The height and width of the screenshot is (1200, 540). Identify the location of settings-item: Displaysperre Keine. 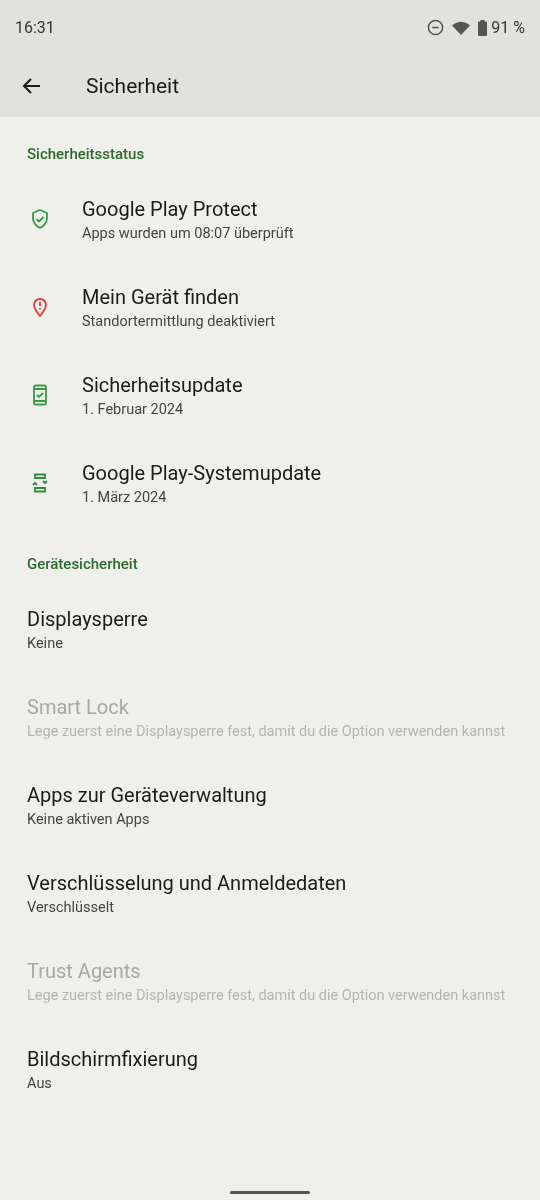
(270, 629).